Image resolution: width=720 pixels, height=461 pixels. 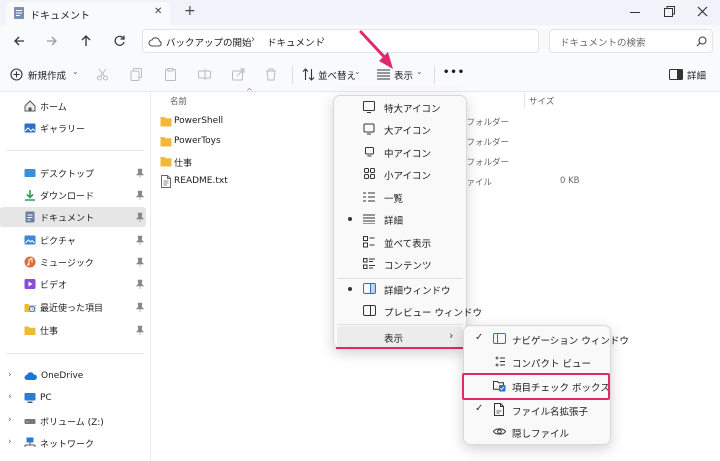 I want to click on menu-separator, so click(x=400, y=324).